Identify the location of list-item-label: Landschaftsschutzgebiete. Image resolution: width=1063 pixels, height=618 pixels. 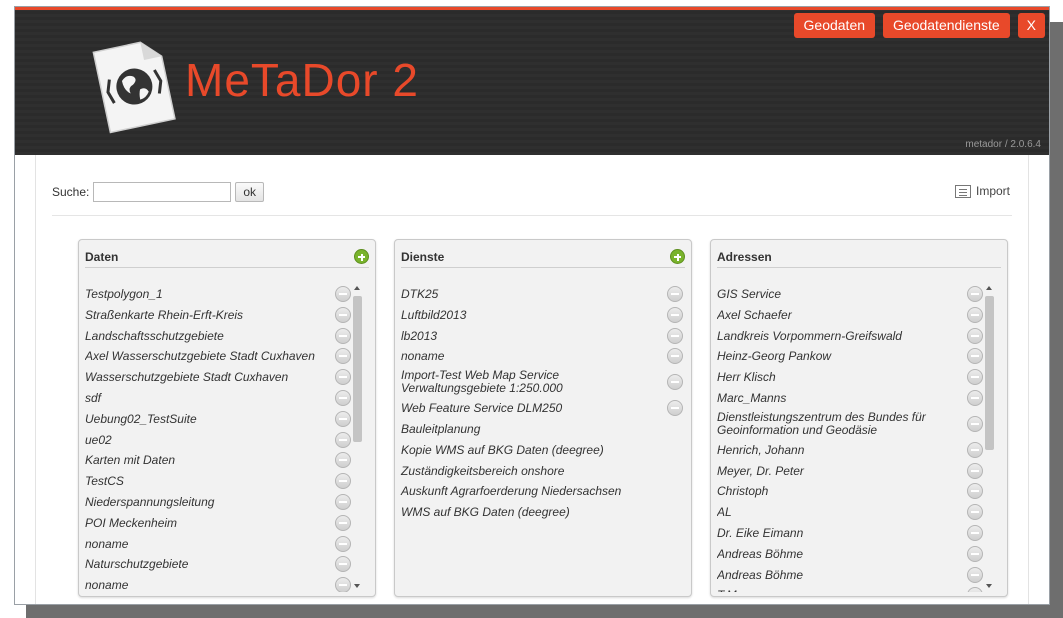
(154, 336).